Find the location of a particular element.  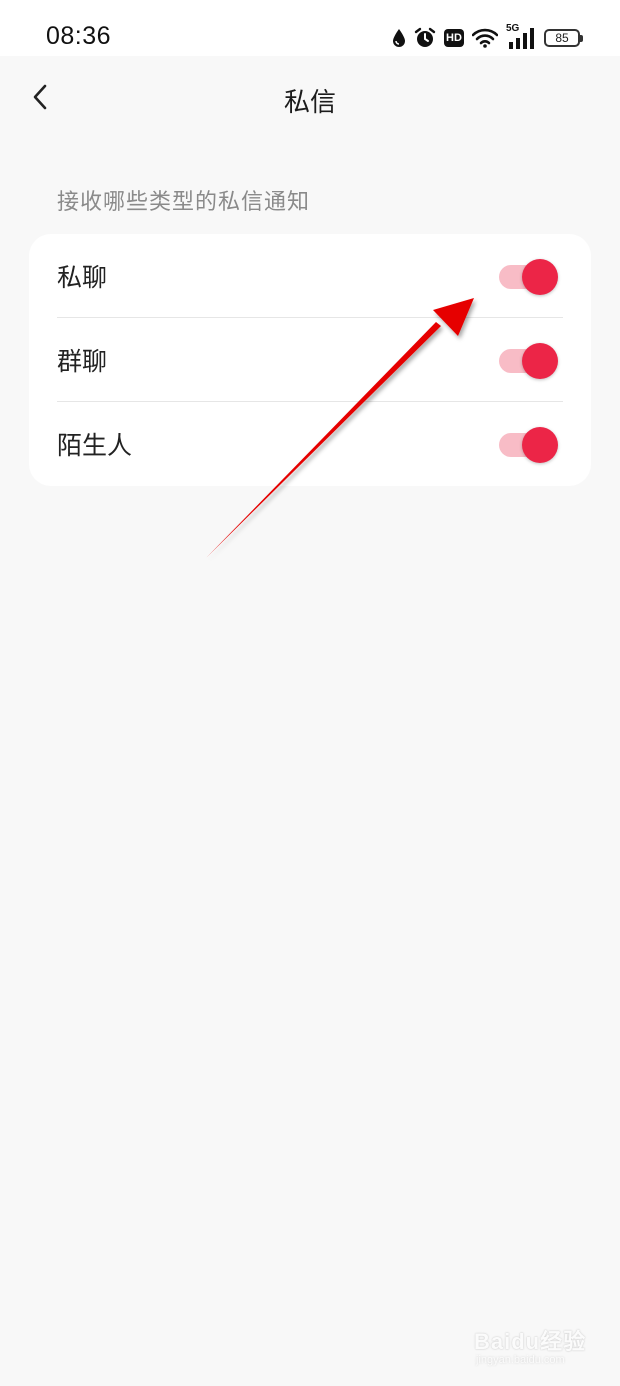

group-chat-toggle is located at coordinates (529, 361).